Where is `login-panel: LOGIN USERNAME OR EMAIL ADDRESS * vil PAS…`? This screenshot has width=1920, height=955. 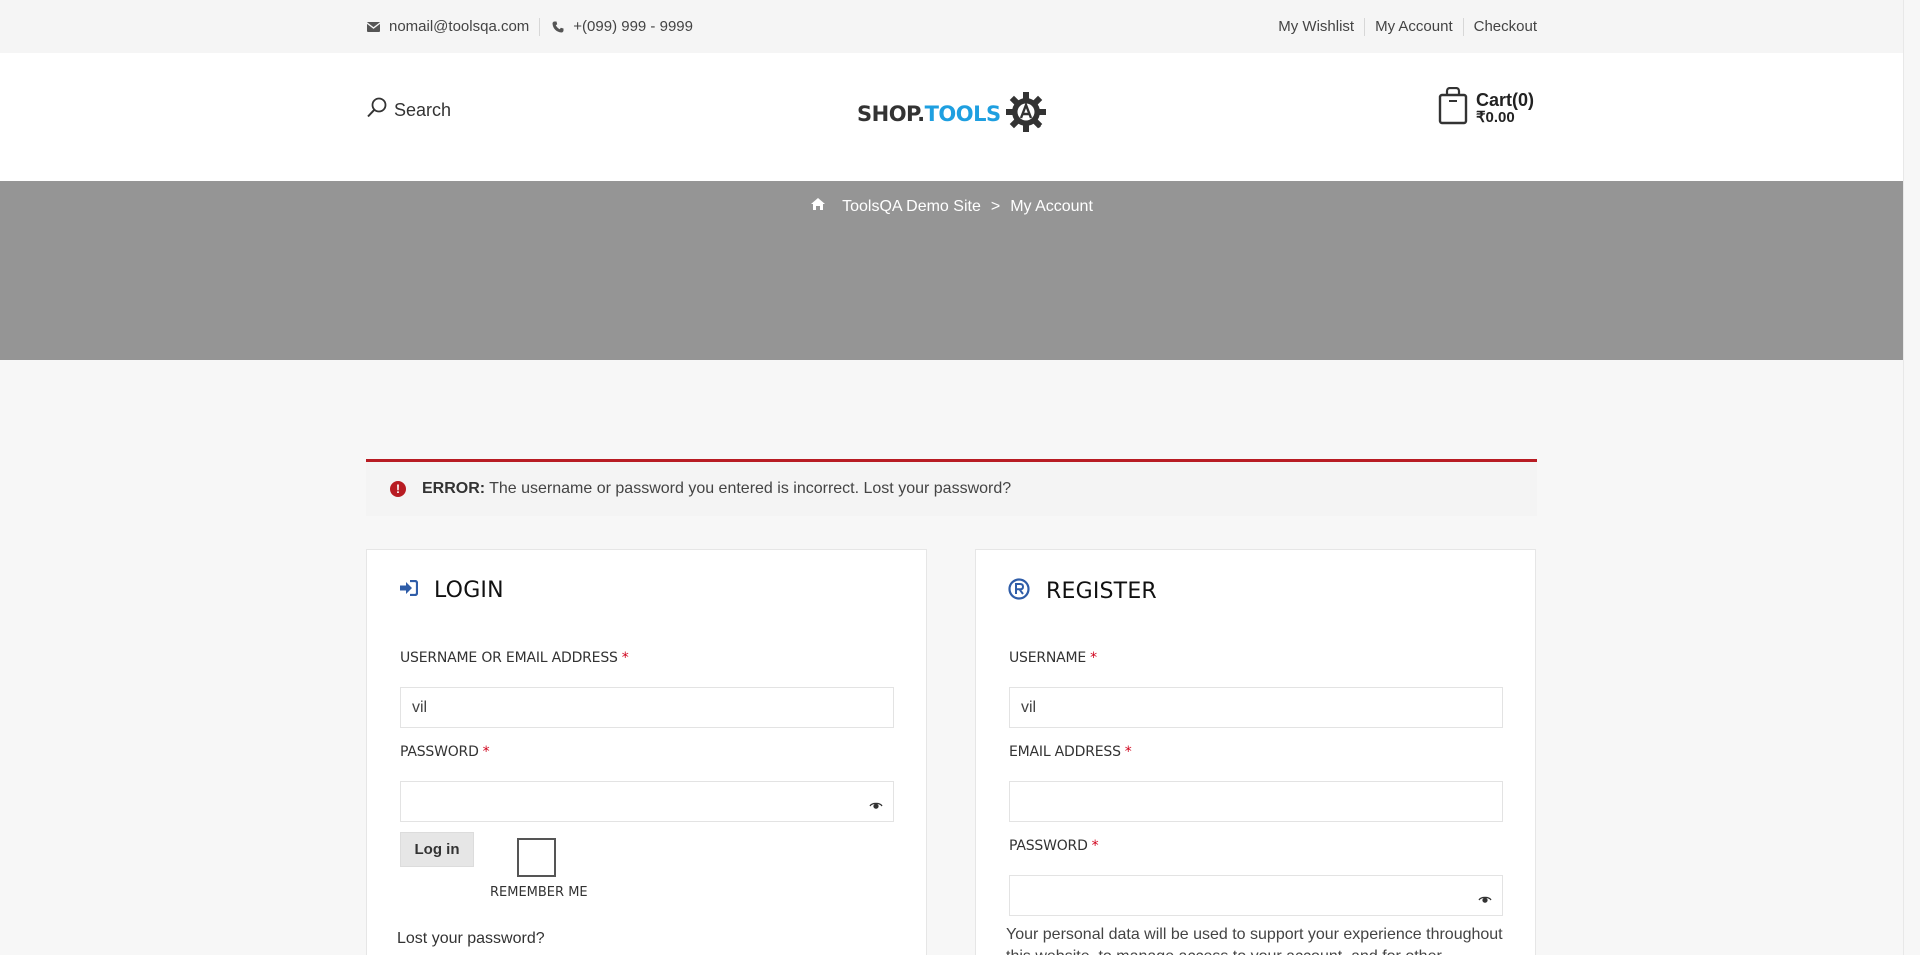
login-panel: LOGIN USERNAME OR EMAIL ADDRESS * vil PAS… is located at coordinates (646, 752).